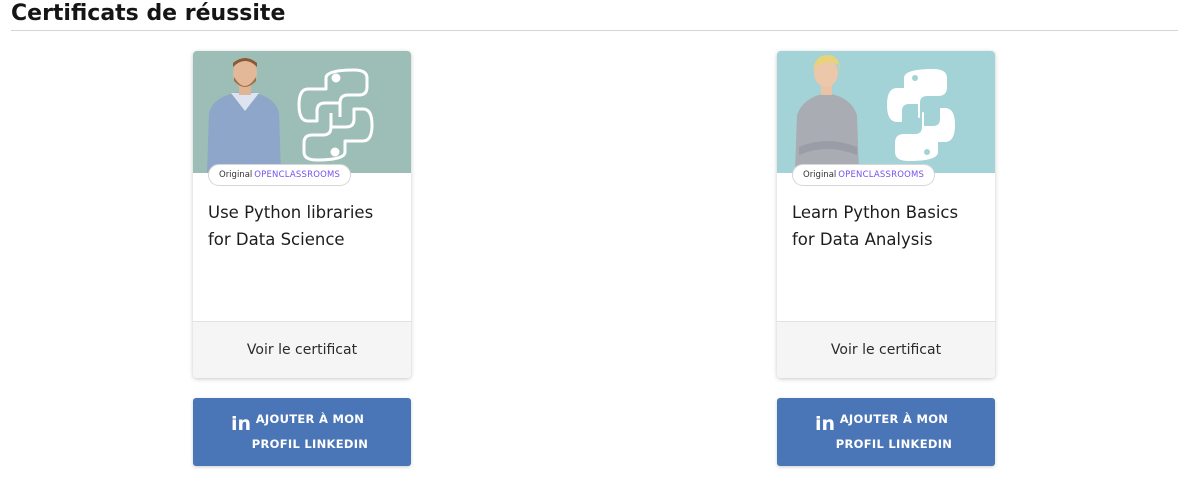 The width and height of the screenshot is (1196, 485). I want to click on course-title: Learn Python Basics for Data Analysis, so click(888, 226).